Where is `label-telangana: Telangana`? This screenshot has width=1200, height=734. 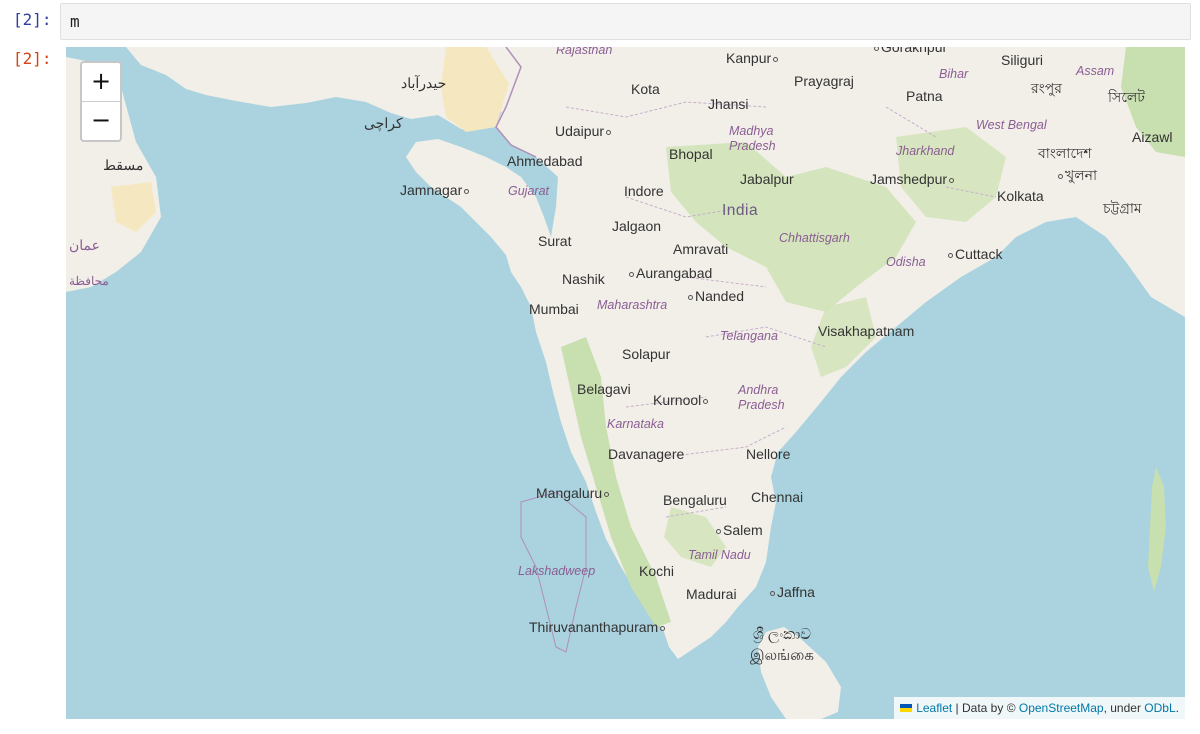 label-telangana: Telangana is located at coordinates (749, 336).